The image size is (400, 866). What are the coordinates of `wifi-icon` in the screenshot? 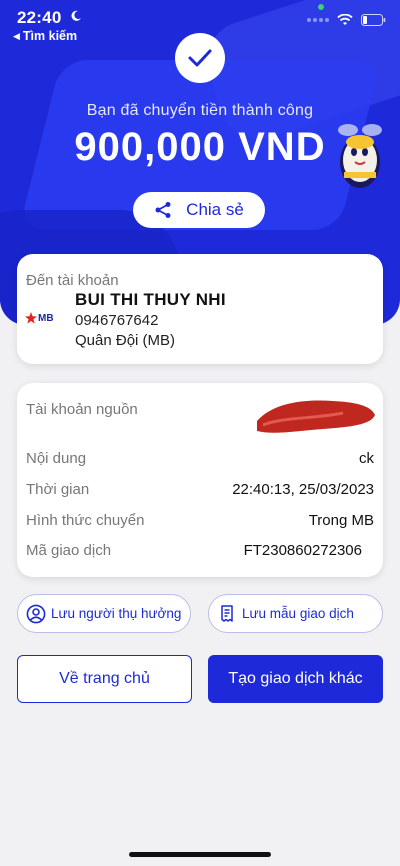 It's located at (345, 19).